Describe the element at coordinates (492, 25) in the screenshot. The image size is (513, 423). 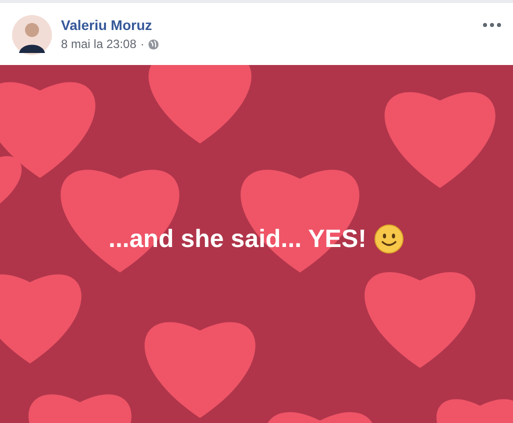
I see `more-options-icon` at that location.